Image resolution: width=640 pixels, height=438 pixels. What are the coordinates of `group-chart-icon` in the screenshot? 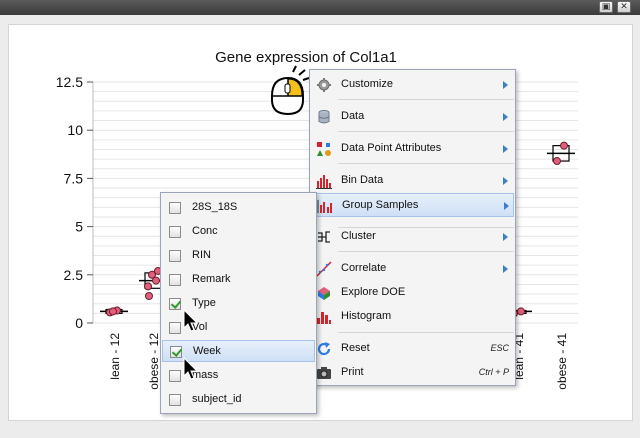 It's located at (324, 206).